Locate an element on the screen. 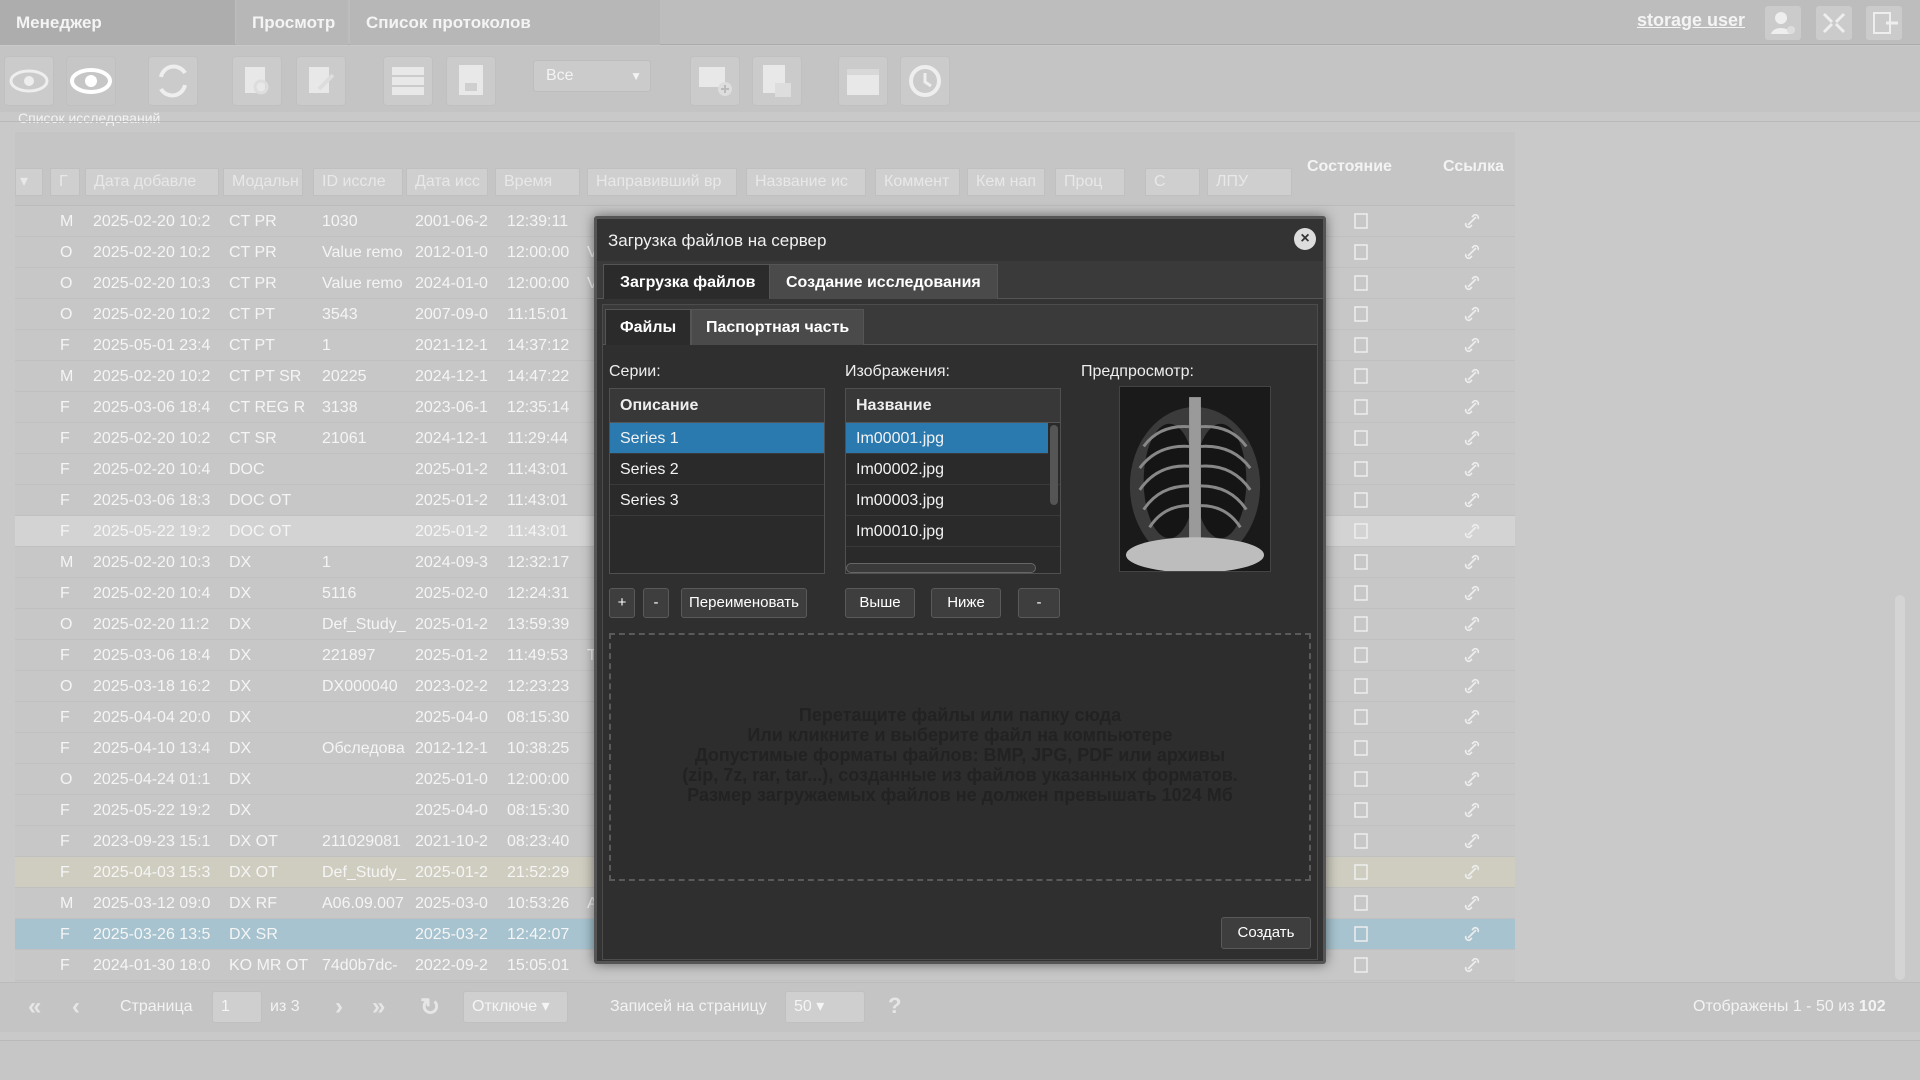  fullscreen-icon is located at coordinates (1834, 23).